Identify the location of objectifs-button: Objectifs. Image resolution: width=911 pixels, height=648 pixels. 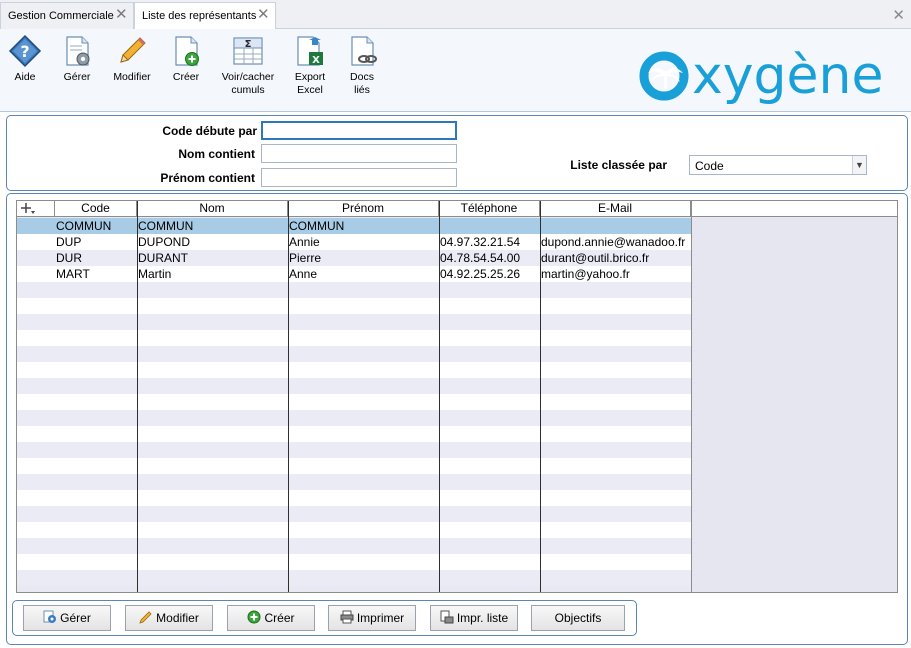
(578, 618).